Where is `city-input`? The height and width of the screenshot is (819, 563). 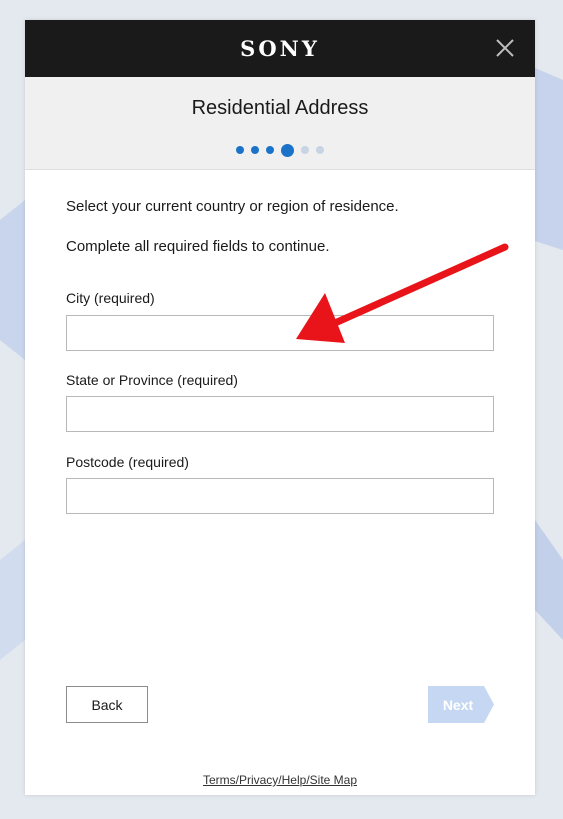
city-input is located at coordinates (280, 333).